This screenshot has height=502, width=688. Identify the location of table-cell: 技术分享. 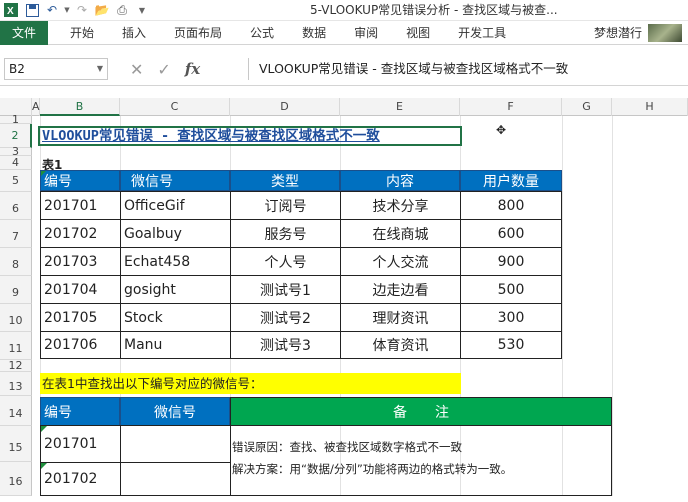
(400, 205).